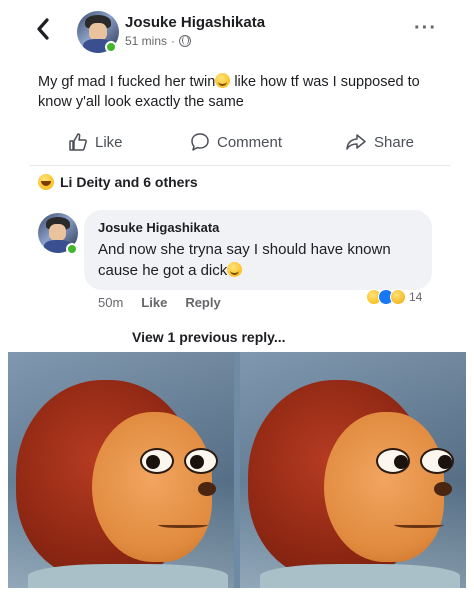 The image size is (474, 592). What do you see at coordinates (258, 227) in the screenshot?
I see `comment-author-name: Josuke Higashikata` at bounding box center [258, 227].